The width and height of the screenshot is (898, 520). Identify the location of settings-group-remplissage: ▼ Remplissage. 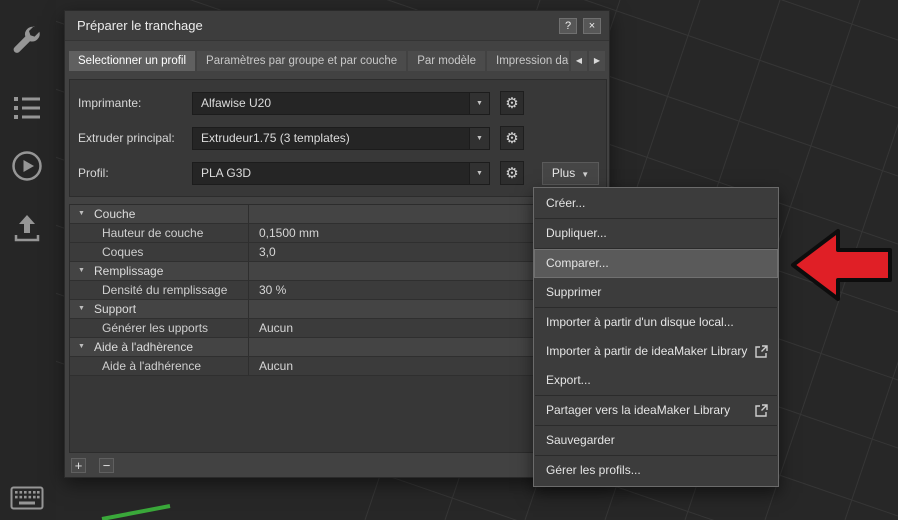
(338, 271).